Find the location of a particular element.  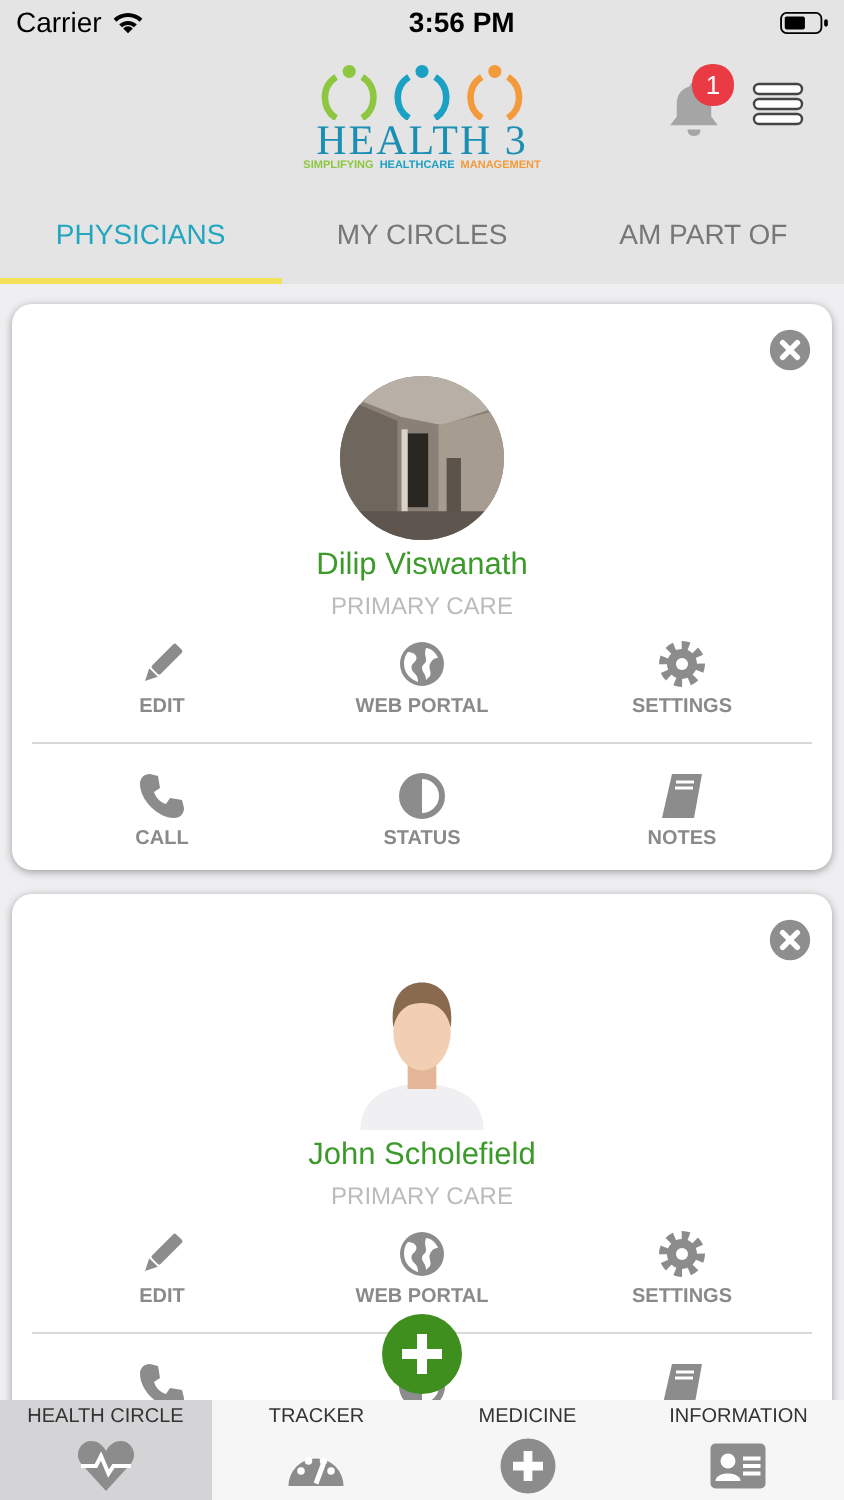

heart-pulse-icon is located at coordinates (105, 1466).